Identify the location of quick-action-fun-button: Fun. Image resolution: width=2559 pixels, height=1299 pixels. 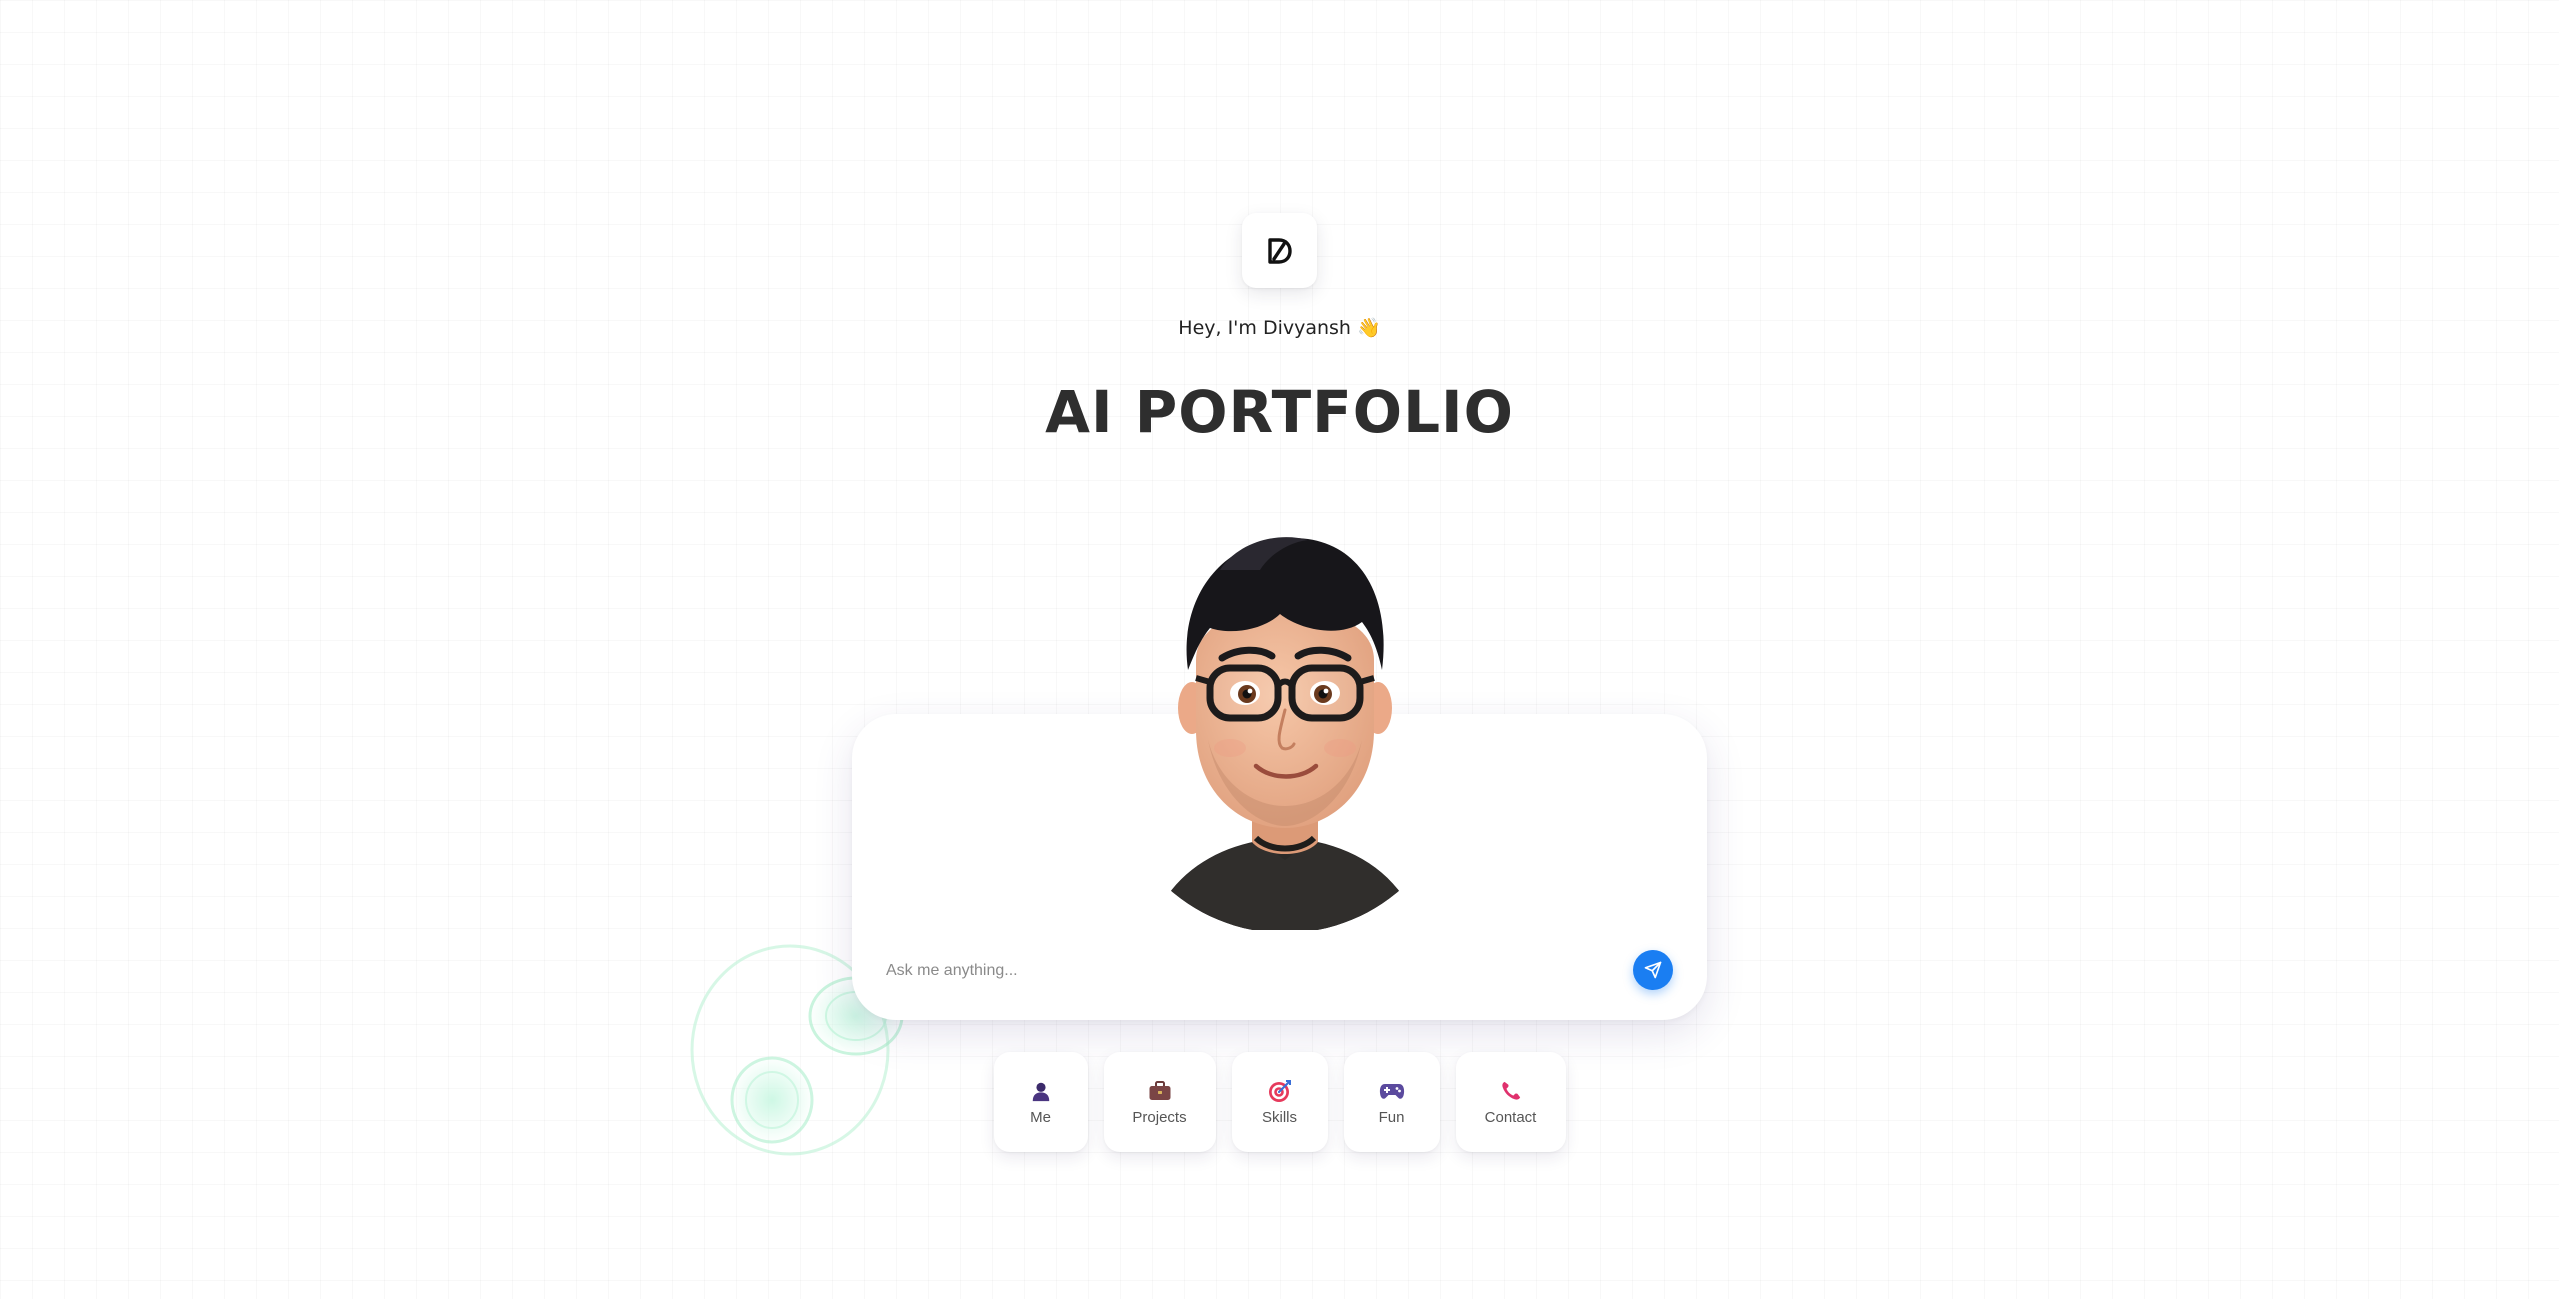
(1391, 1102).